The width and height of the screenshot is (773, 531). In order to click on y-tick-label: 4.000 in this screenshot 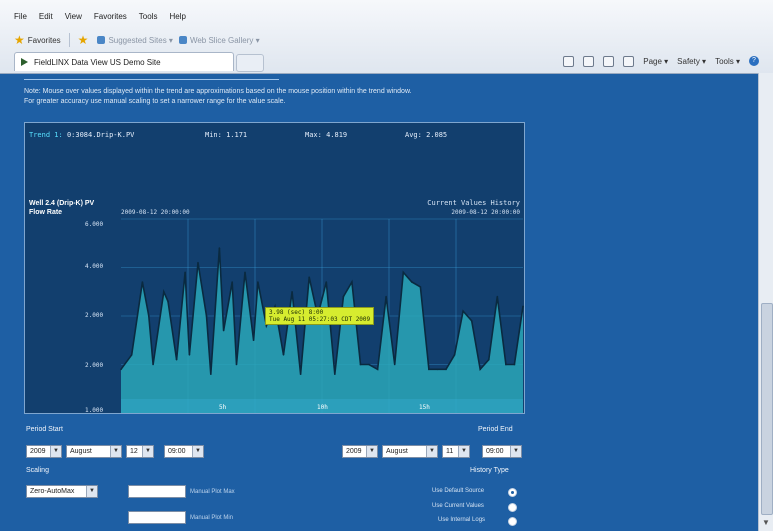, I will do `click(94, 266)`.